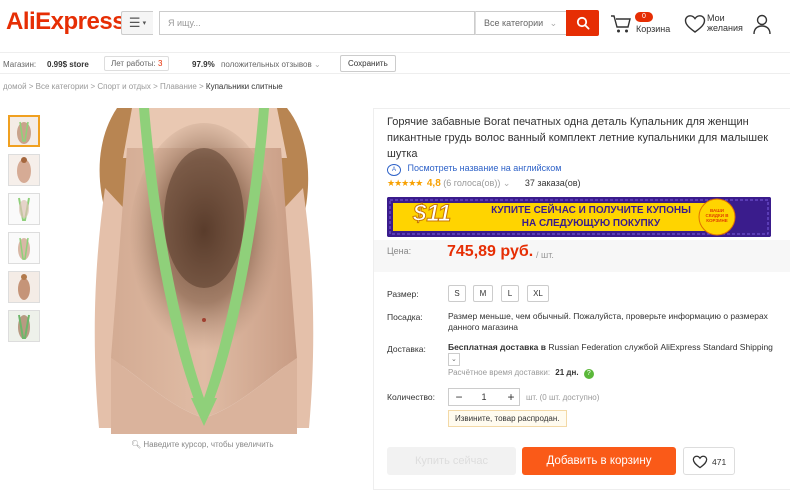 This screenshot has width=790, height=490. What do you see at coordinates (499, 372) in the screenshot?
I see `delivery-time-label: Расчётное время доставки:` at bounding box center [499, 372].